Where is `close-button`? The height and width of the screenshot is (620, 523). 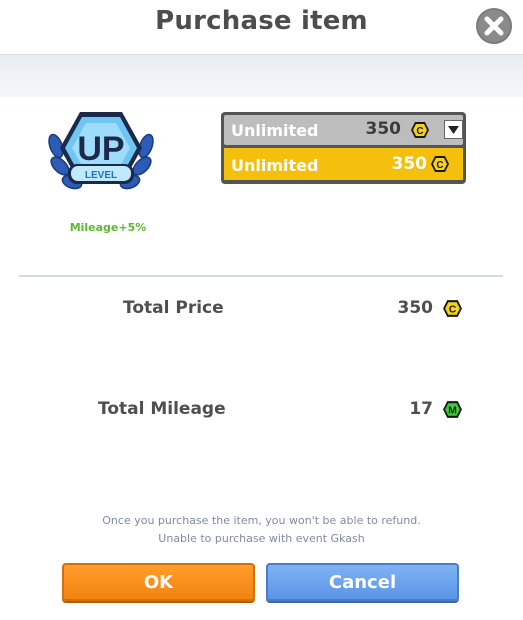
close-button is located at coordinates (494, 26).